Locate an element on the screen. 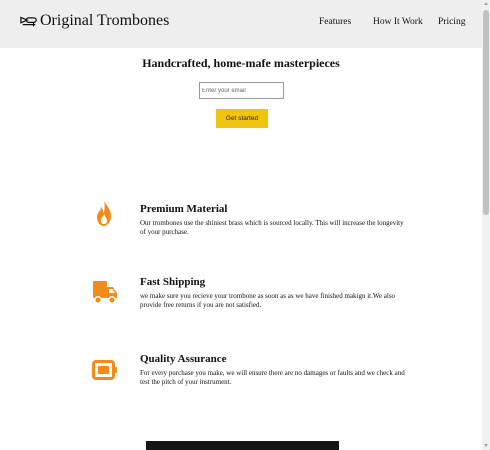 This screenshot has height=450, width=490. trombone-logo-icon is located at coordinates (28, 21).